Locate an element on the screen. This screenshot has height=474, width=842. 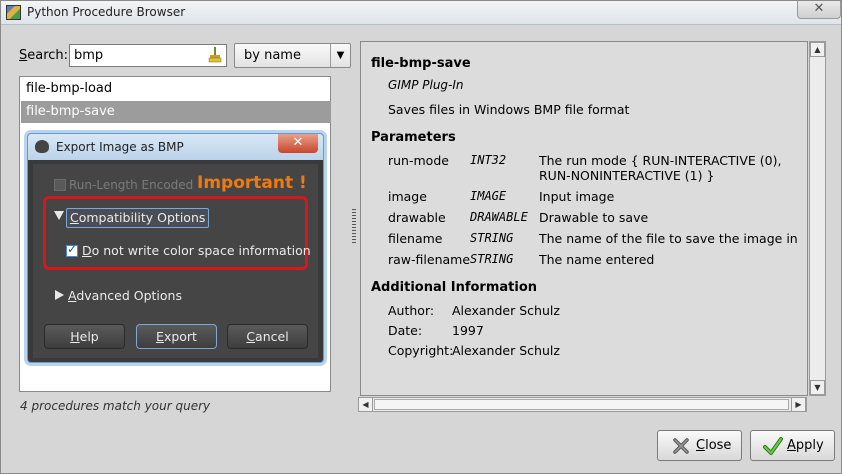
checkmark-icon is located at coordinates (773, 446).